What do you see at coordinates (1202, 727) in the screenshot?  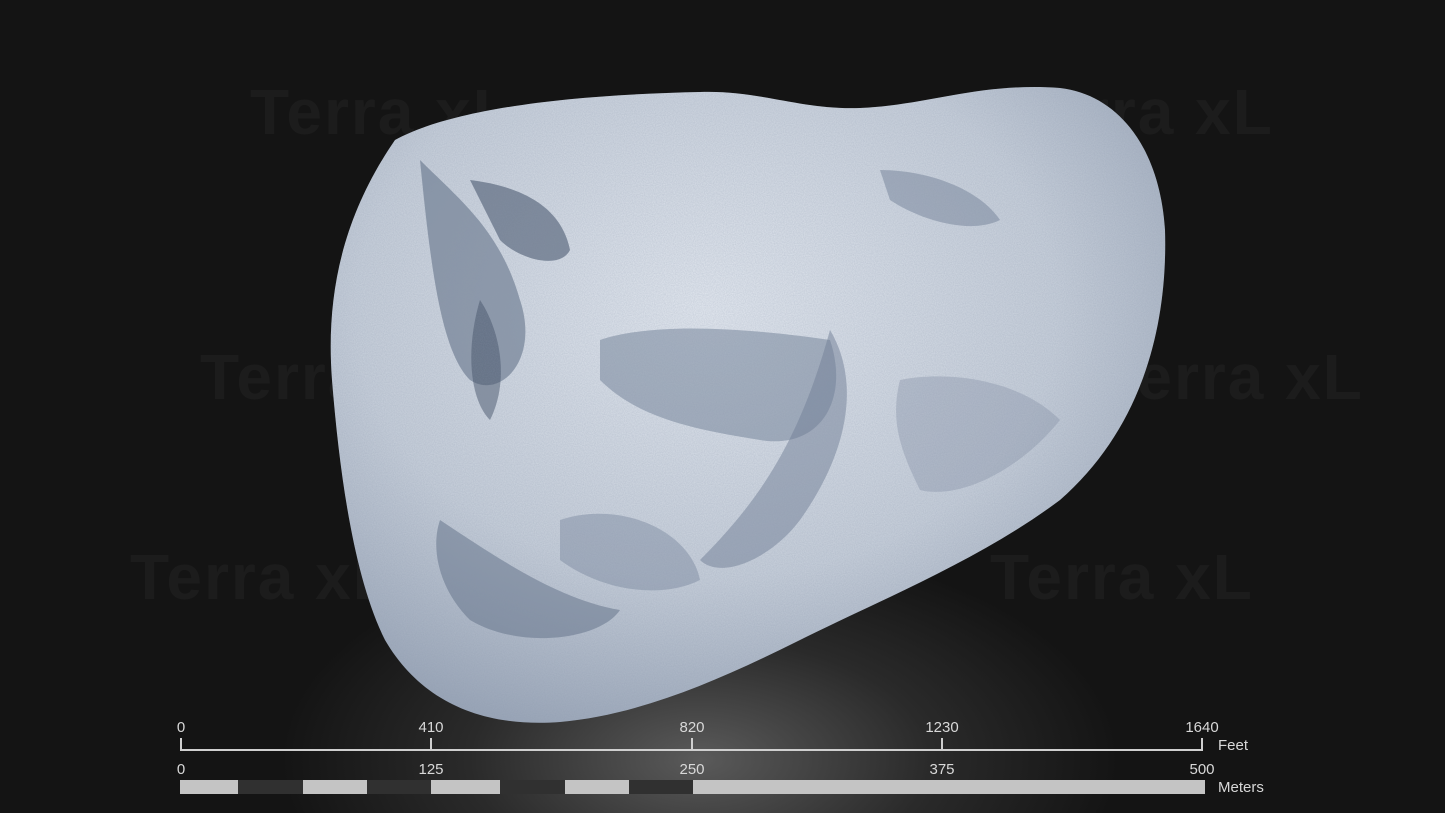 I see `feet-tick-label: 1640` at bounding box center [1202, 727].